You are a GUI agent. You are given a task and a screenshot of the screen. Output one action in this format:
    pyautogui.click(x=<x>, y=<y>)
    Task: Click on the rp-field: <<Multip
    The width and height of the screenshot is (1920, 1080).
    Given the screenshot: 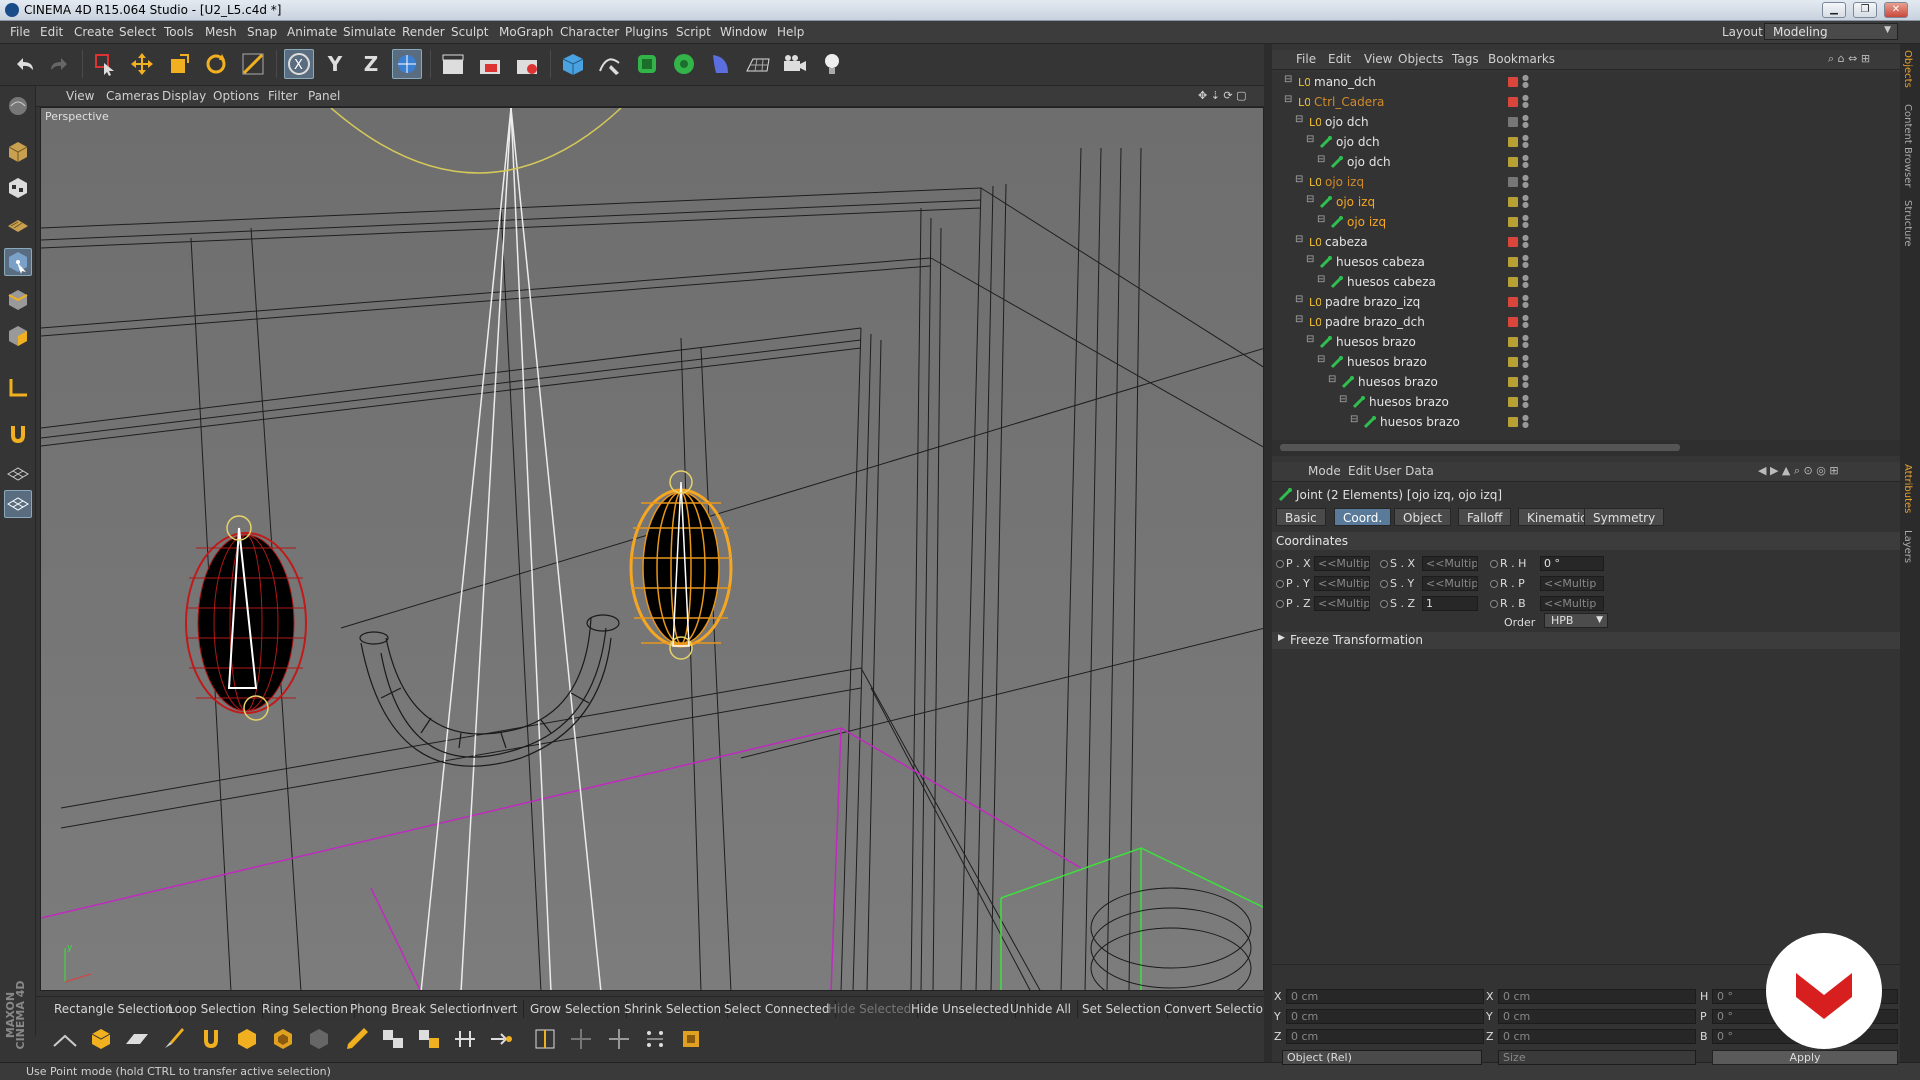 What is the action you would take?
    pyautogui.click(x=1572, y=583)
    